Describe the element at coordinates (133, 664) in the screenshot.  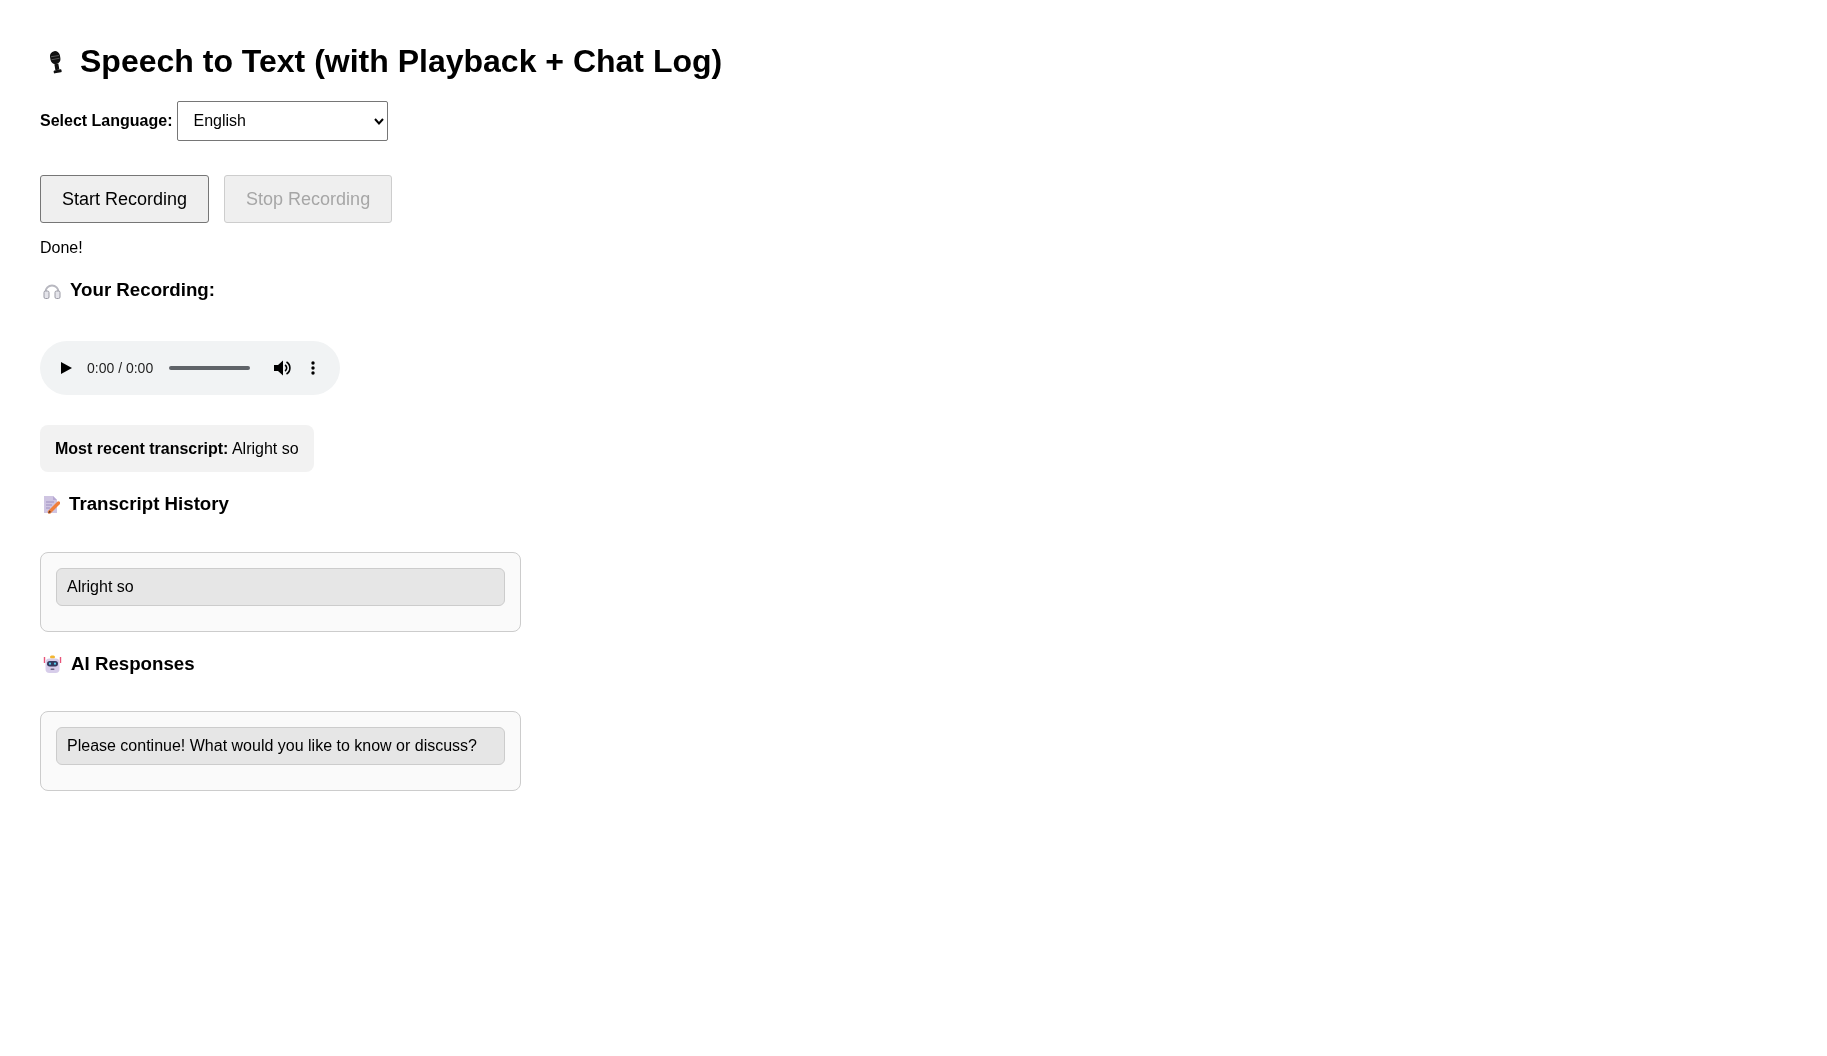
I see `section-heading: AI Responses` at that location.